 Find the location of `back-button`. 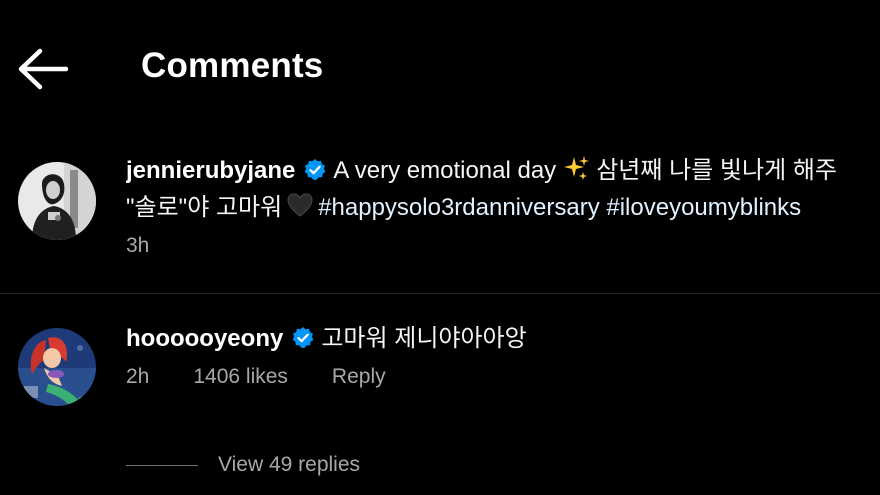

back-button is located at coordinates (43, 69).